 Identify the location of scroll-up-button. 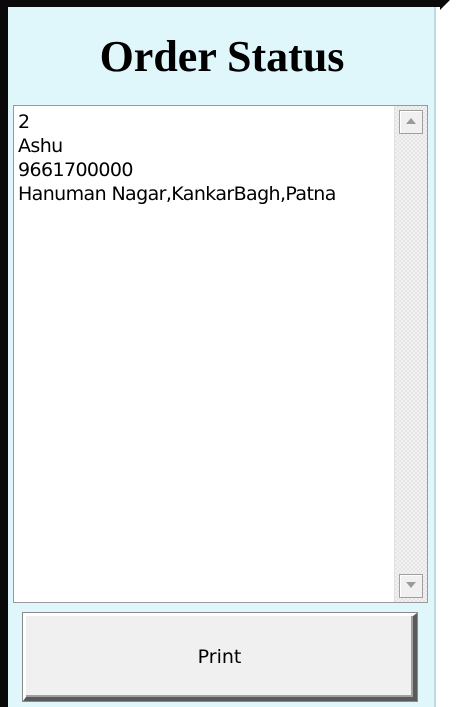
(411, 122).